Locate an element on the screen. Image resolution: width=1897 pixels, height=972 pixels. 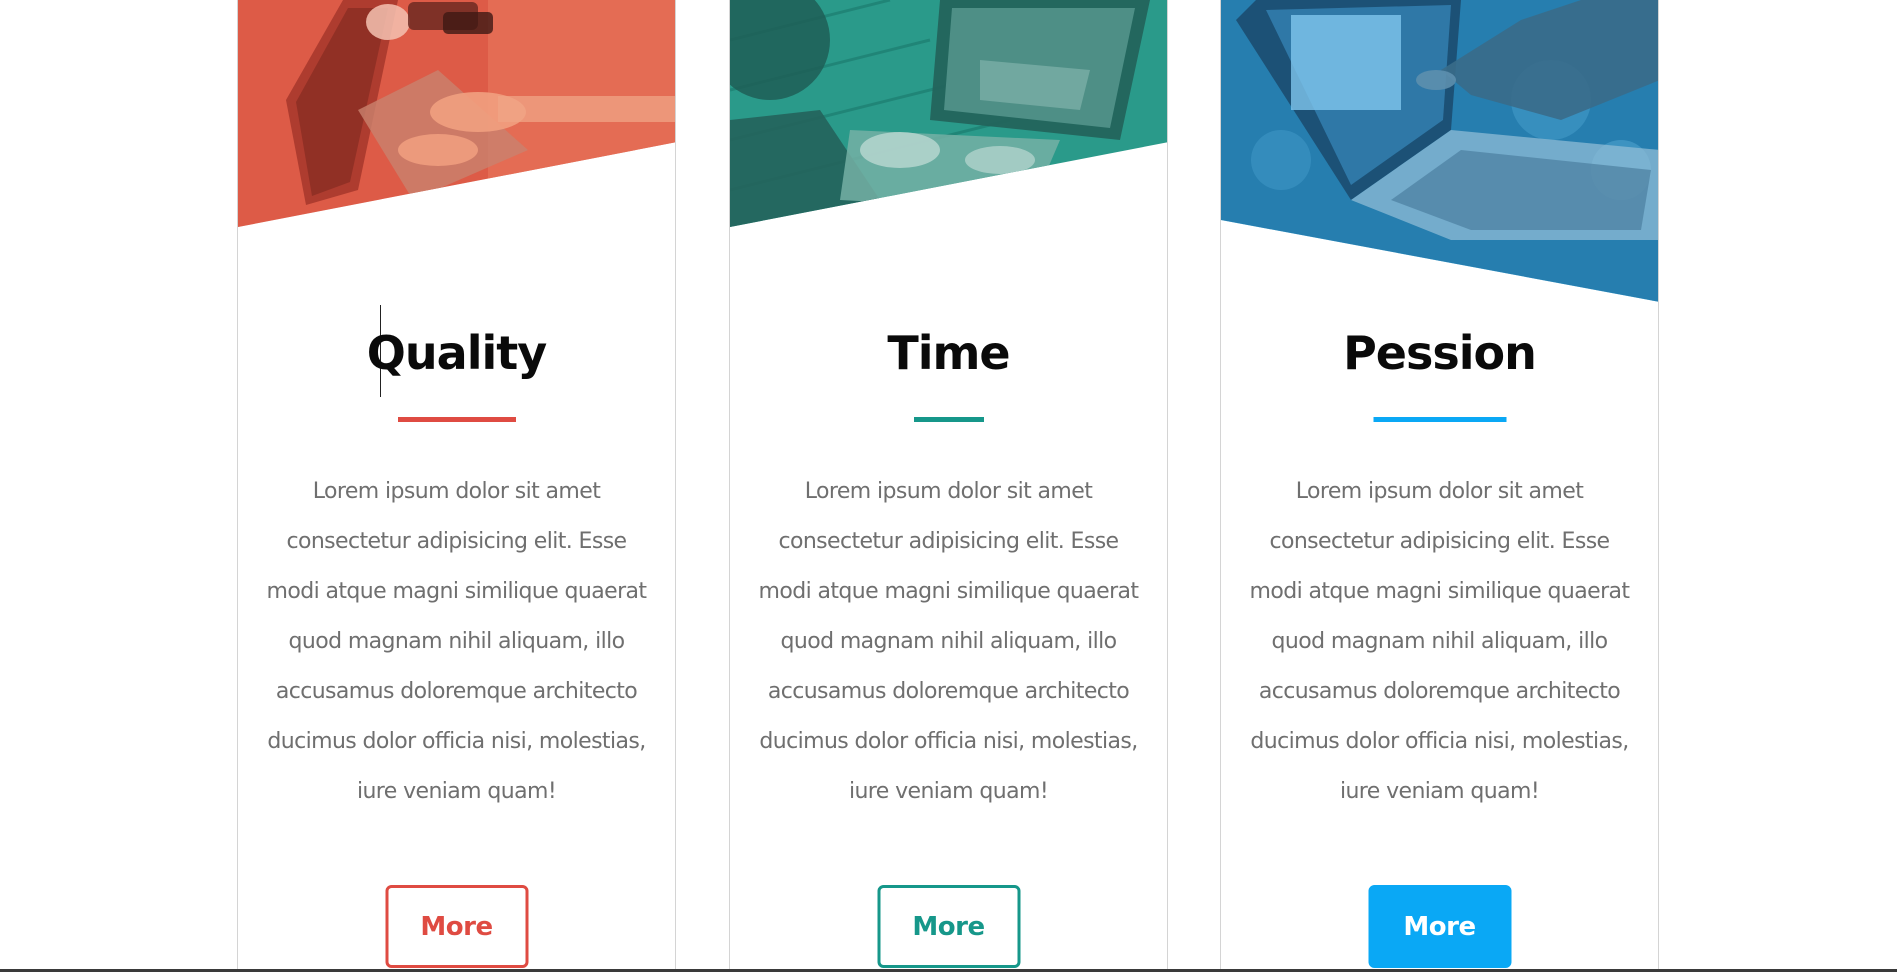
card-image-laptop-typing is located at coordinates (456, 115).